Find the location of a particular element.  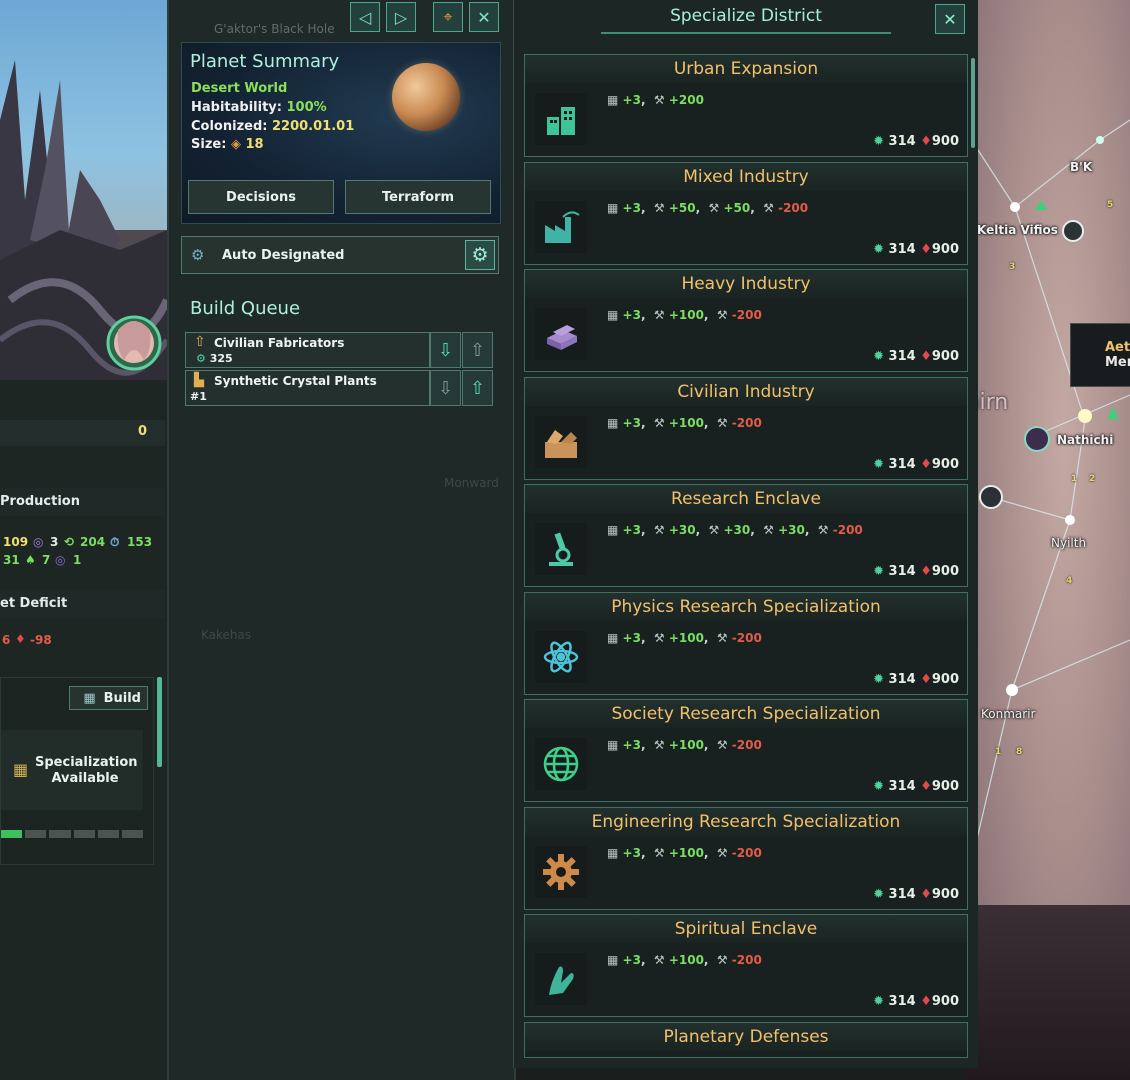

designation-settings-button: ⚙ is located at coordinates (480, 255).